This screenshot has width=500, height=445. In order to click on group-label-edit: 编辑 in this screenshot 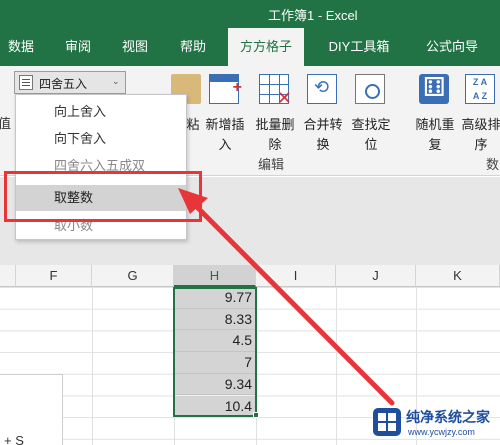, I will do `click(271, 164)`.